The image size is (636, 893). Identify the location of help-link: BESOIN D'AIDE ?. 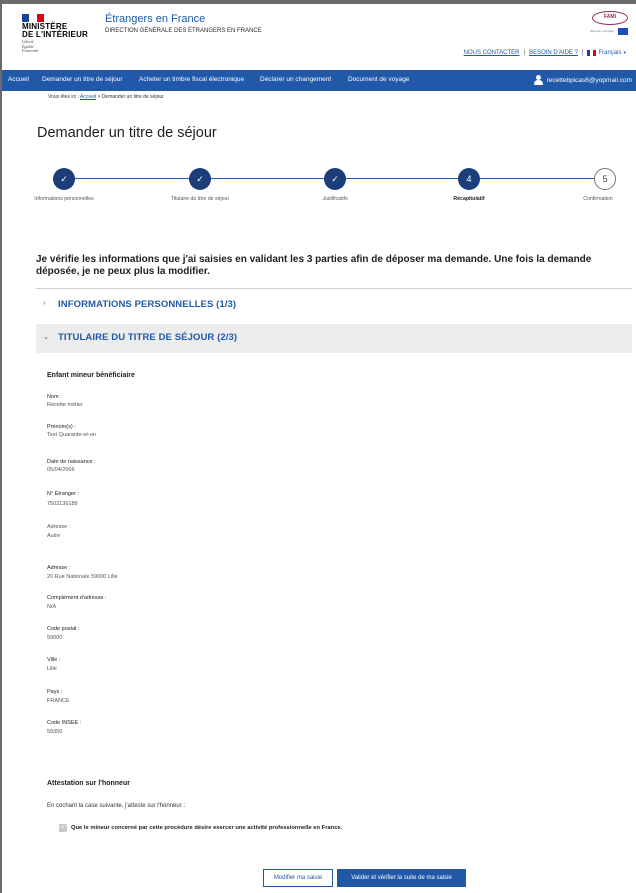
(553, 53).